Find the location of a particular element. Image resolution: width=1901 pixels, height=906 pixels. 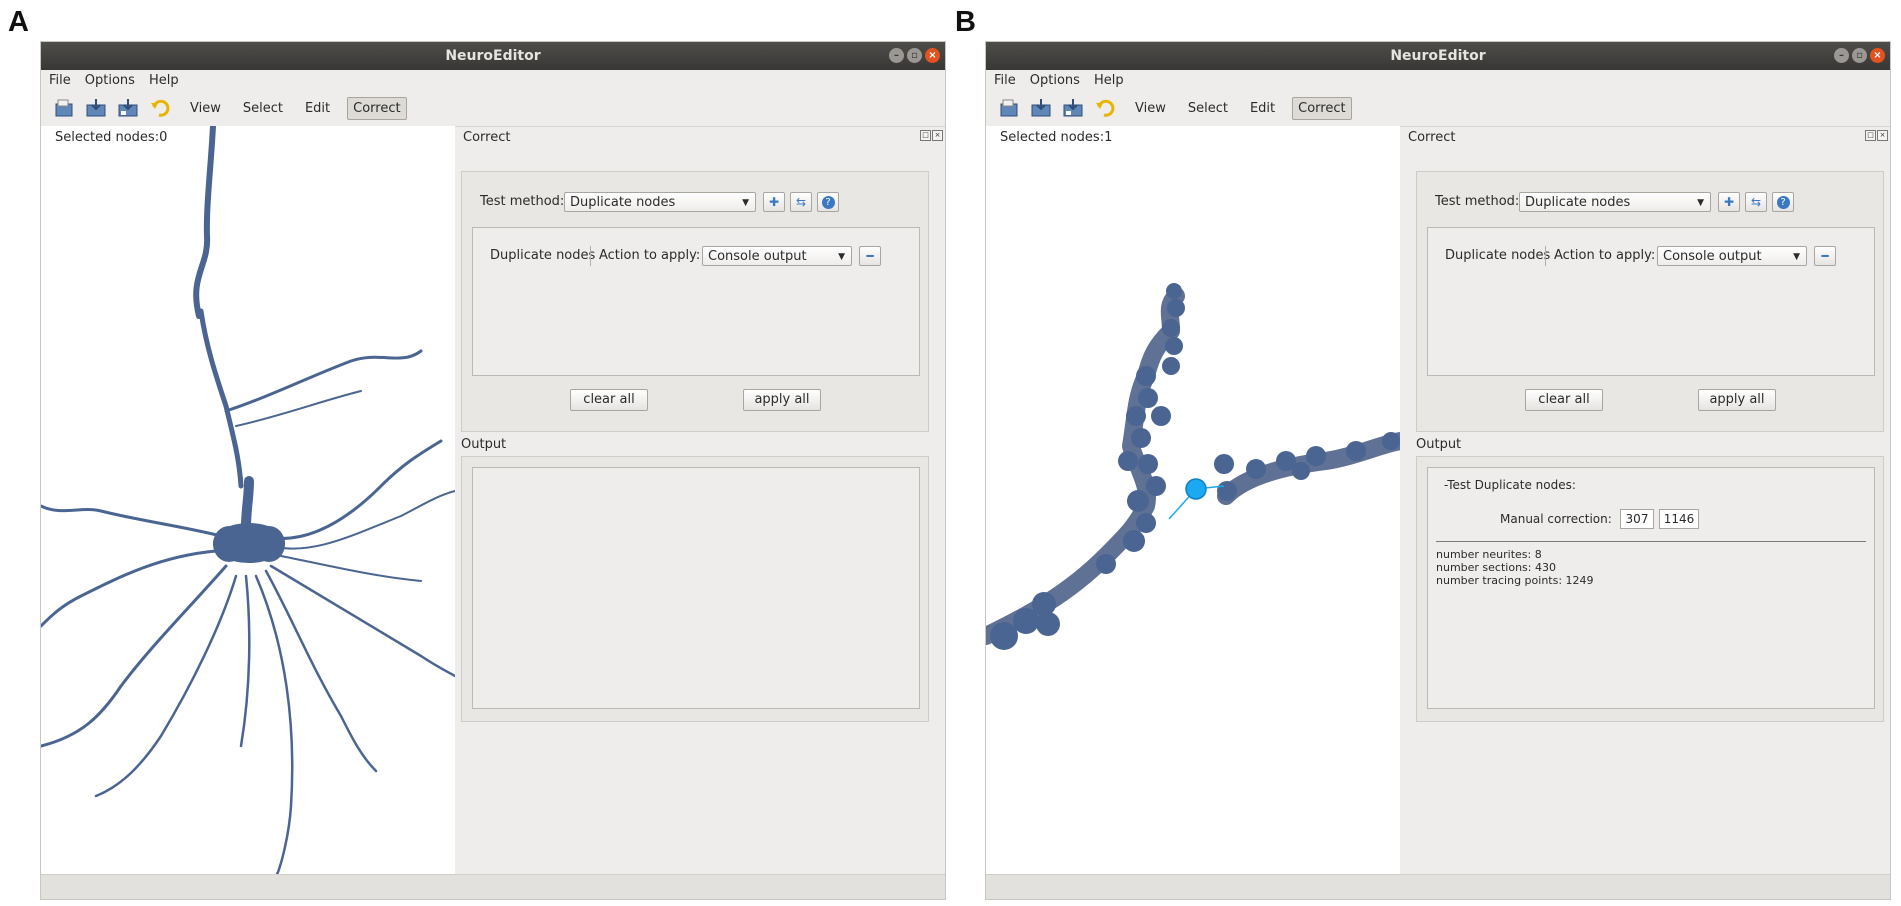

window-title: NeuroEditor is located at coordinates (493, 56).